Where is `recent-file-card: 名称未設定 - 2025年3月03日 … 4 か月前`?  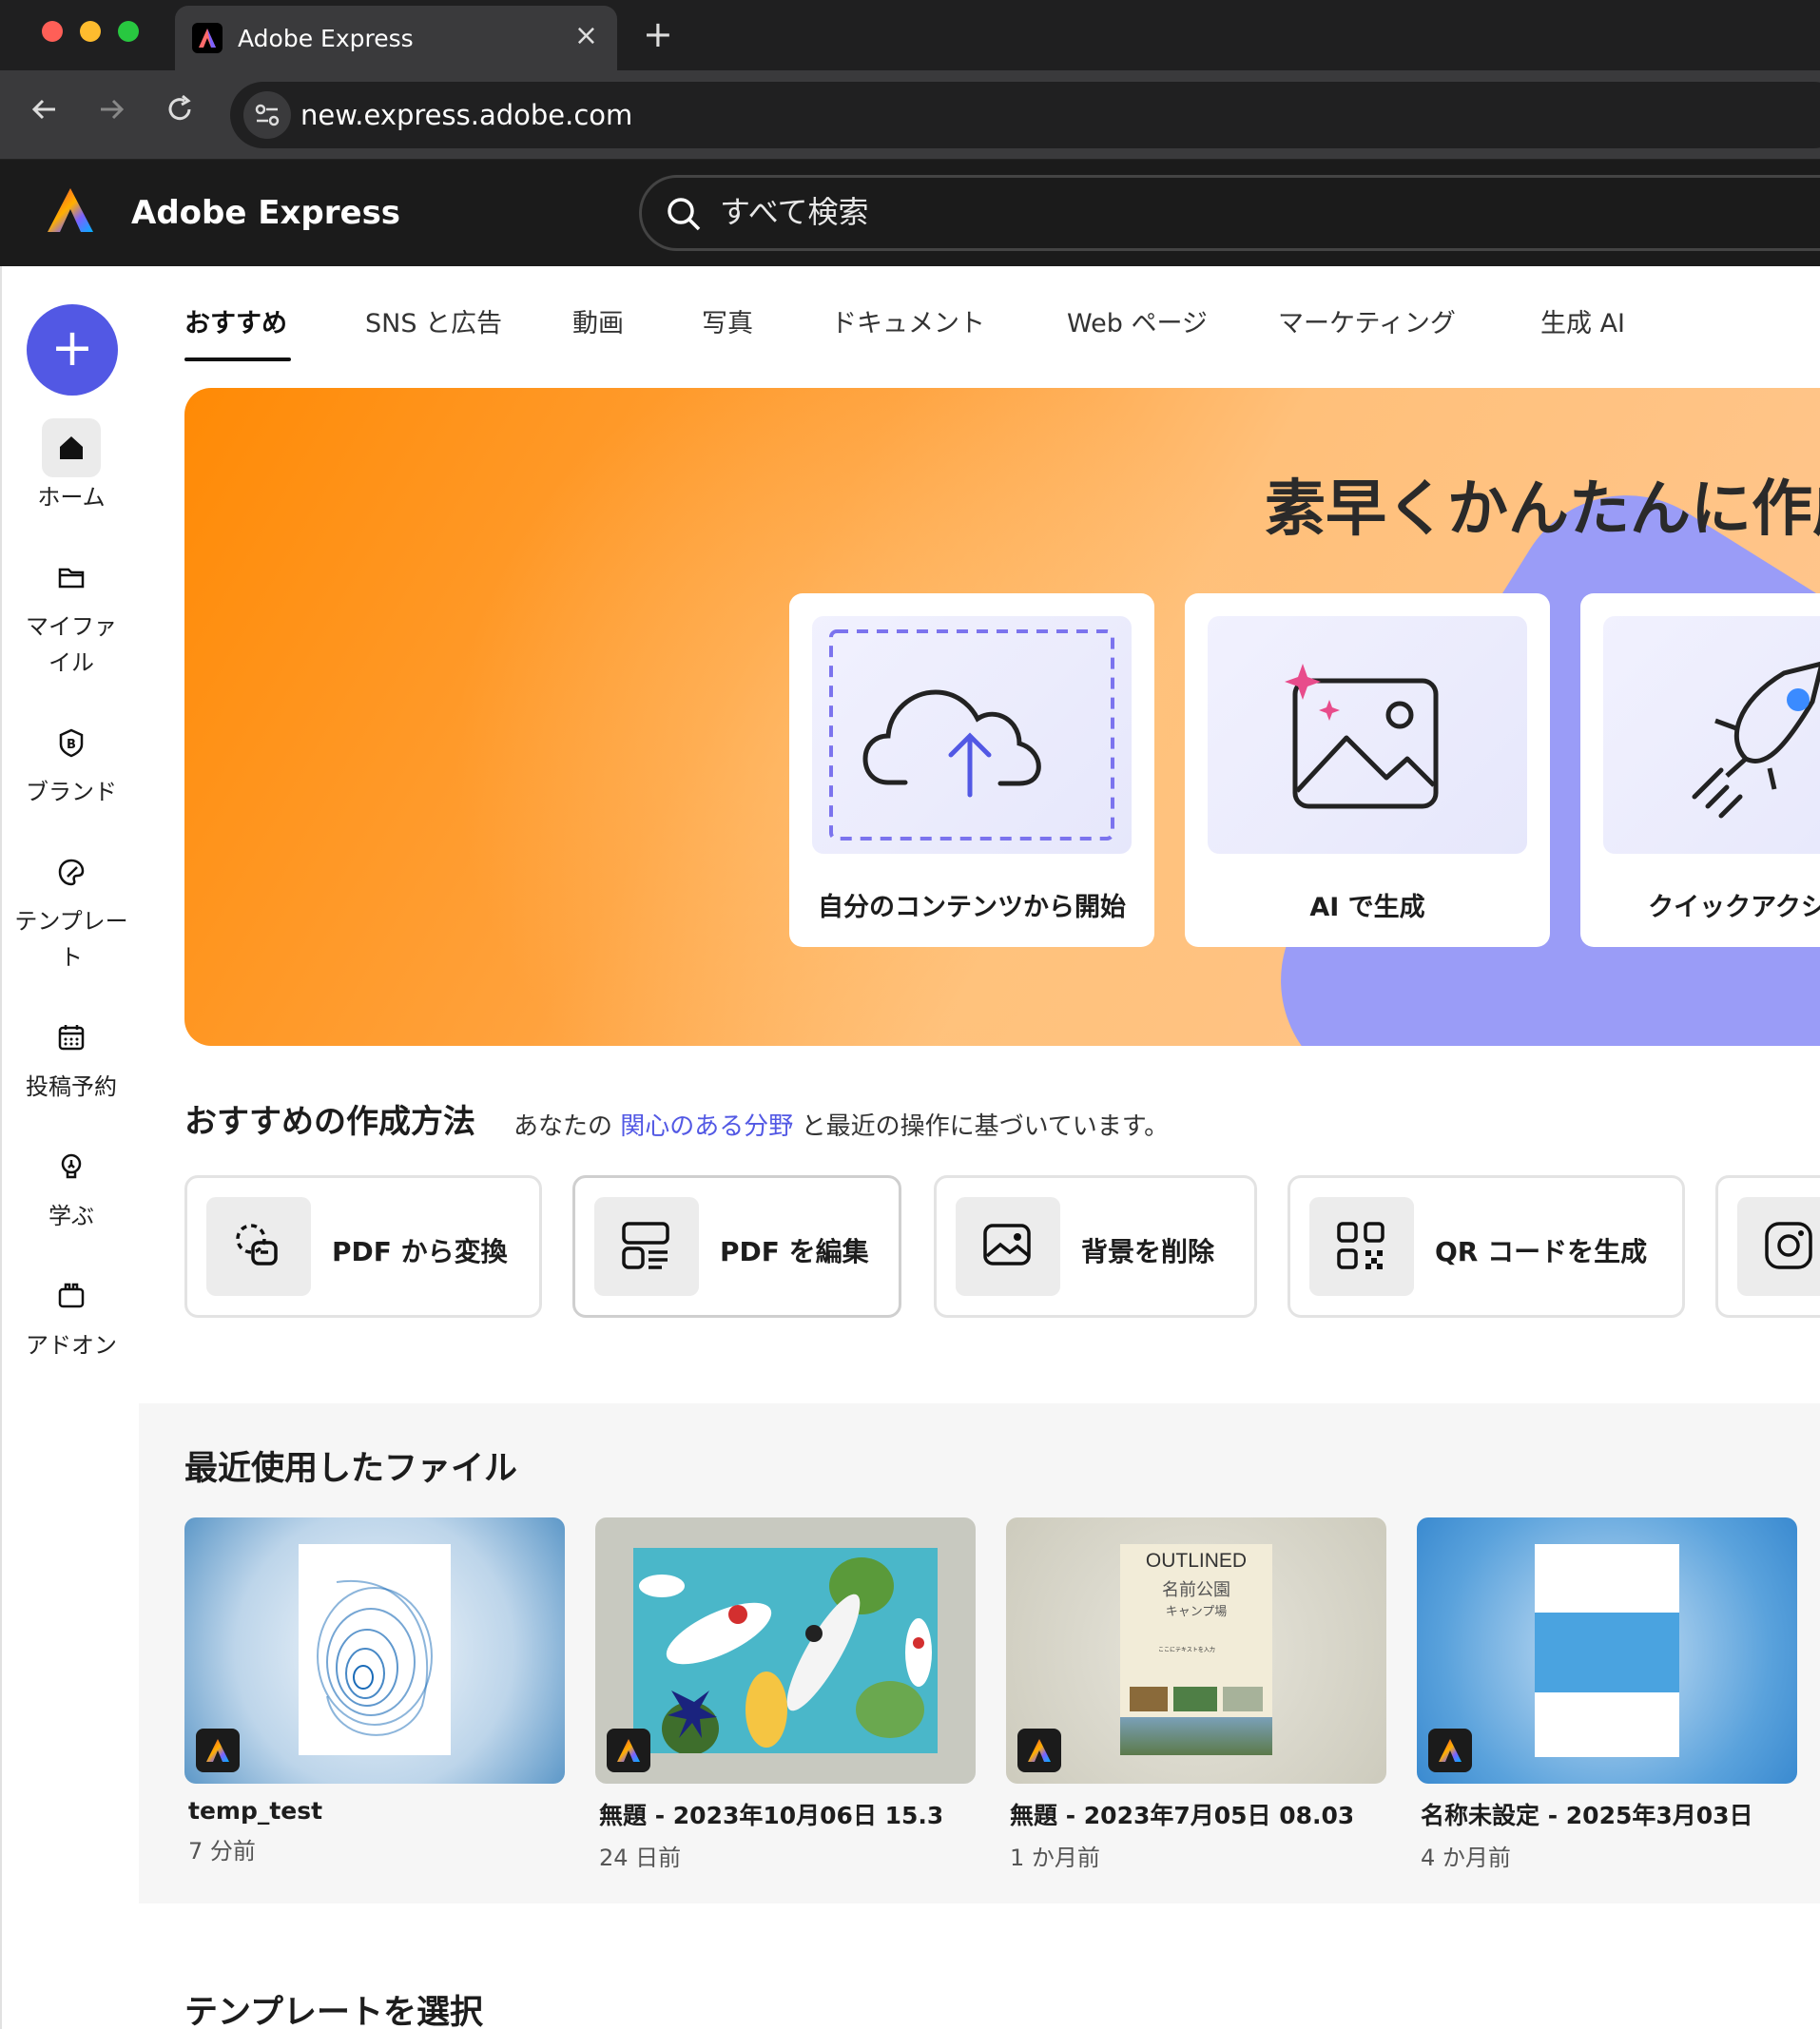
recent-file-card: 名称未設定 - 2025年3月03日 … 4 か月前 is located at coordinates (1607, 1694).